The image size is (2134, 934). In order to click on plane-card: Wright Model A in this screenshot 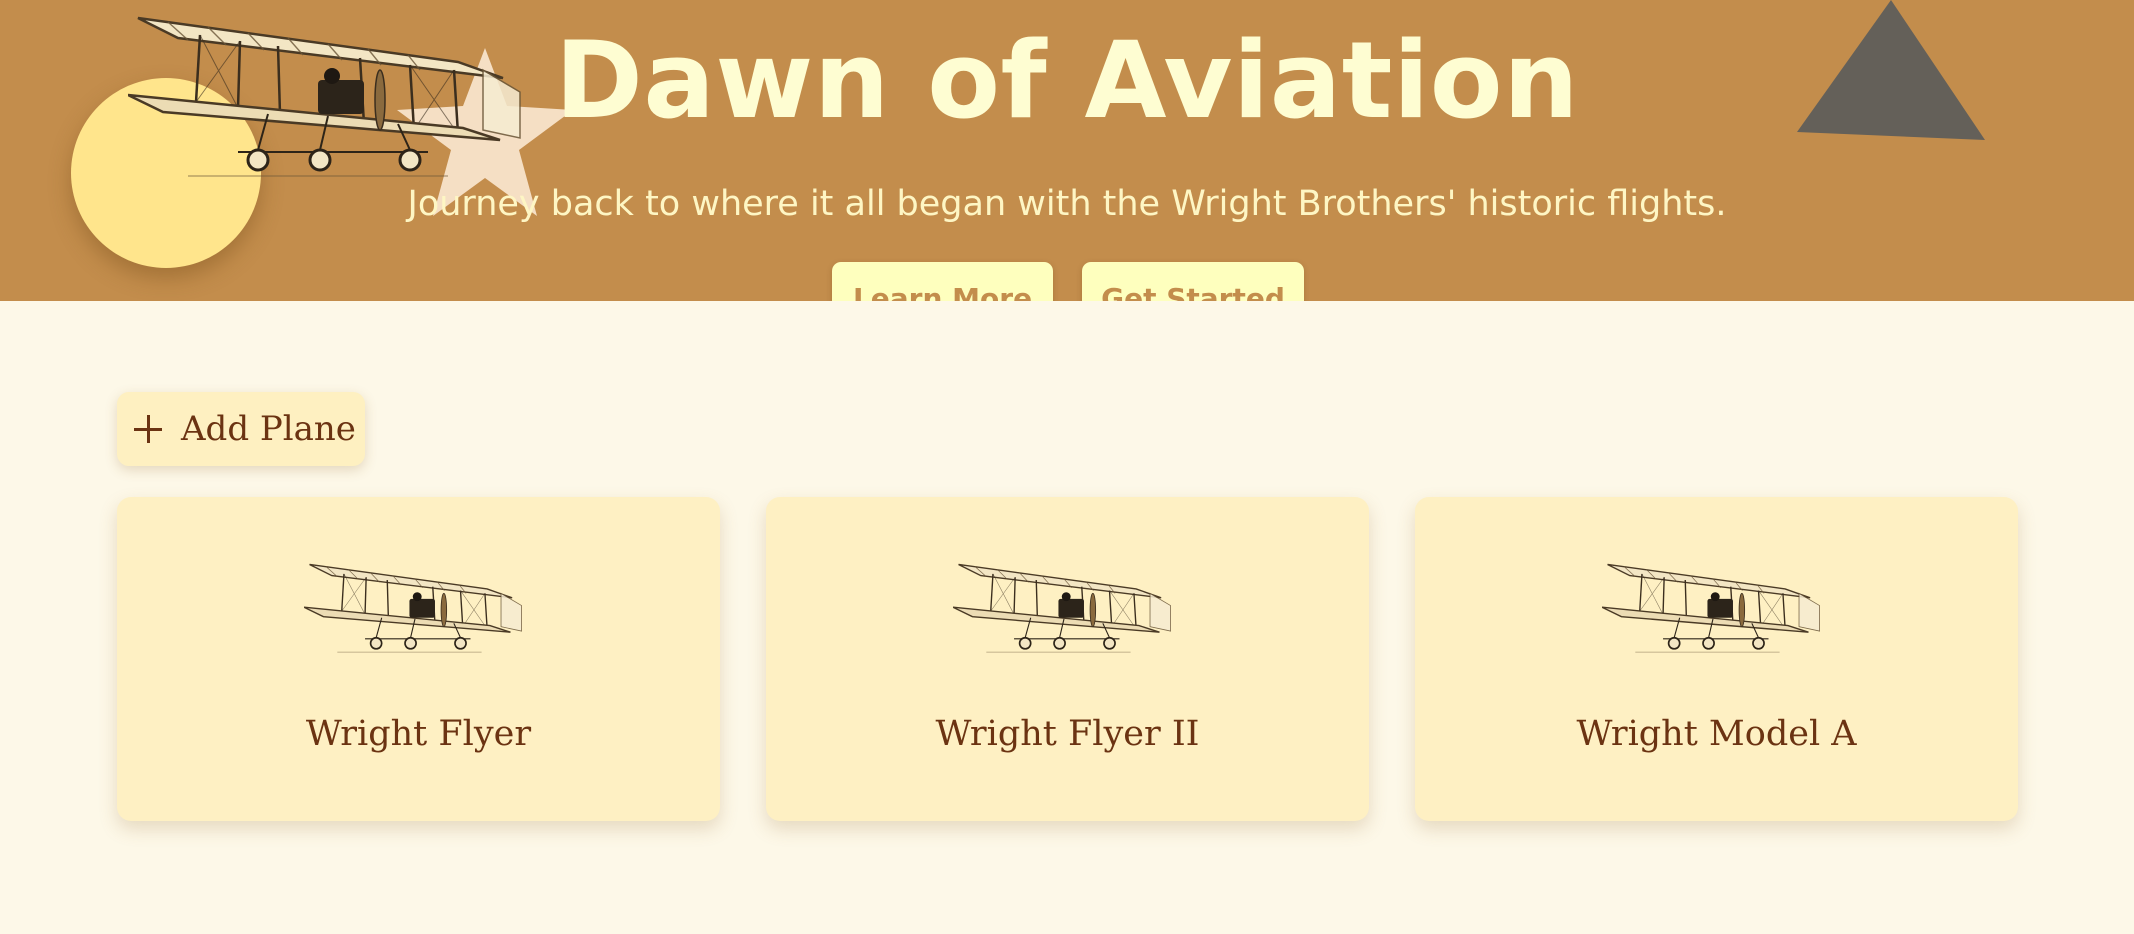, I will do `click(1716, 659)`.